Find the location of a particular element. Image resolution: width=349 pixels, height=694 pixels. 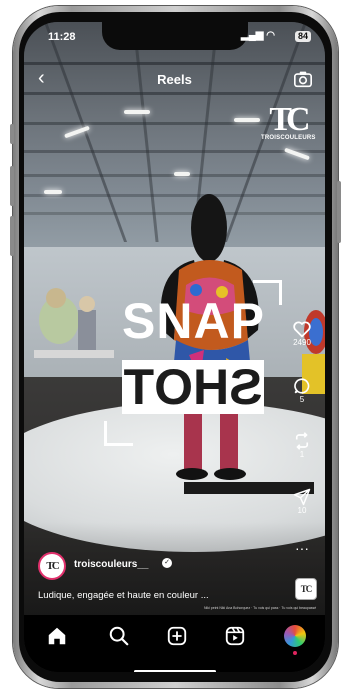

power-button is located at coordinates (339, 212).